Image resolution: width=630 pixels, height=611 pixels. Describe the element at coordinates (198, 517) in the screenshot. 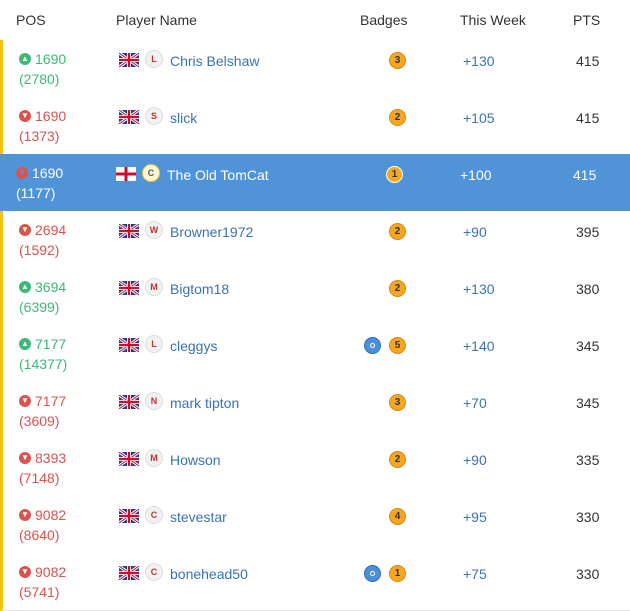

I see `player-name-link: stevestar` at that location.